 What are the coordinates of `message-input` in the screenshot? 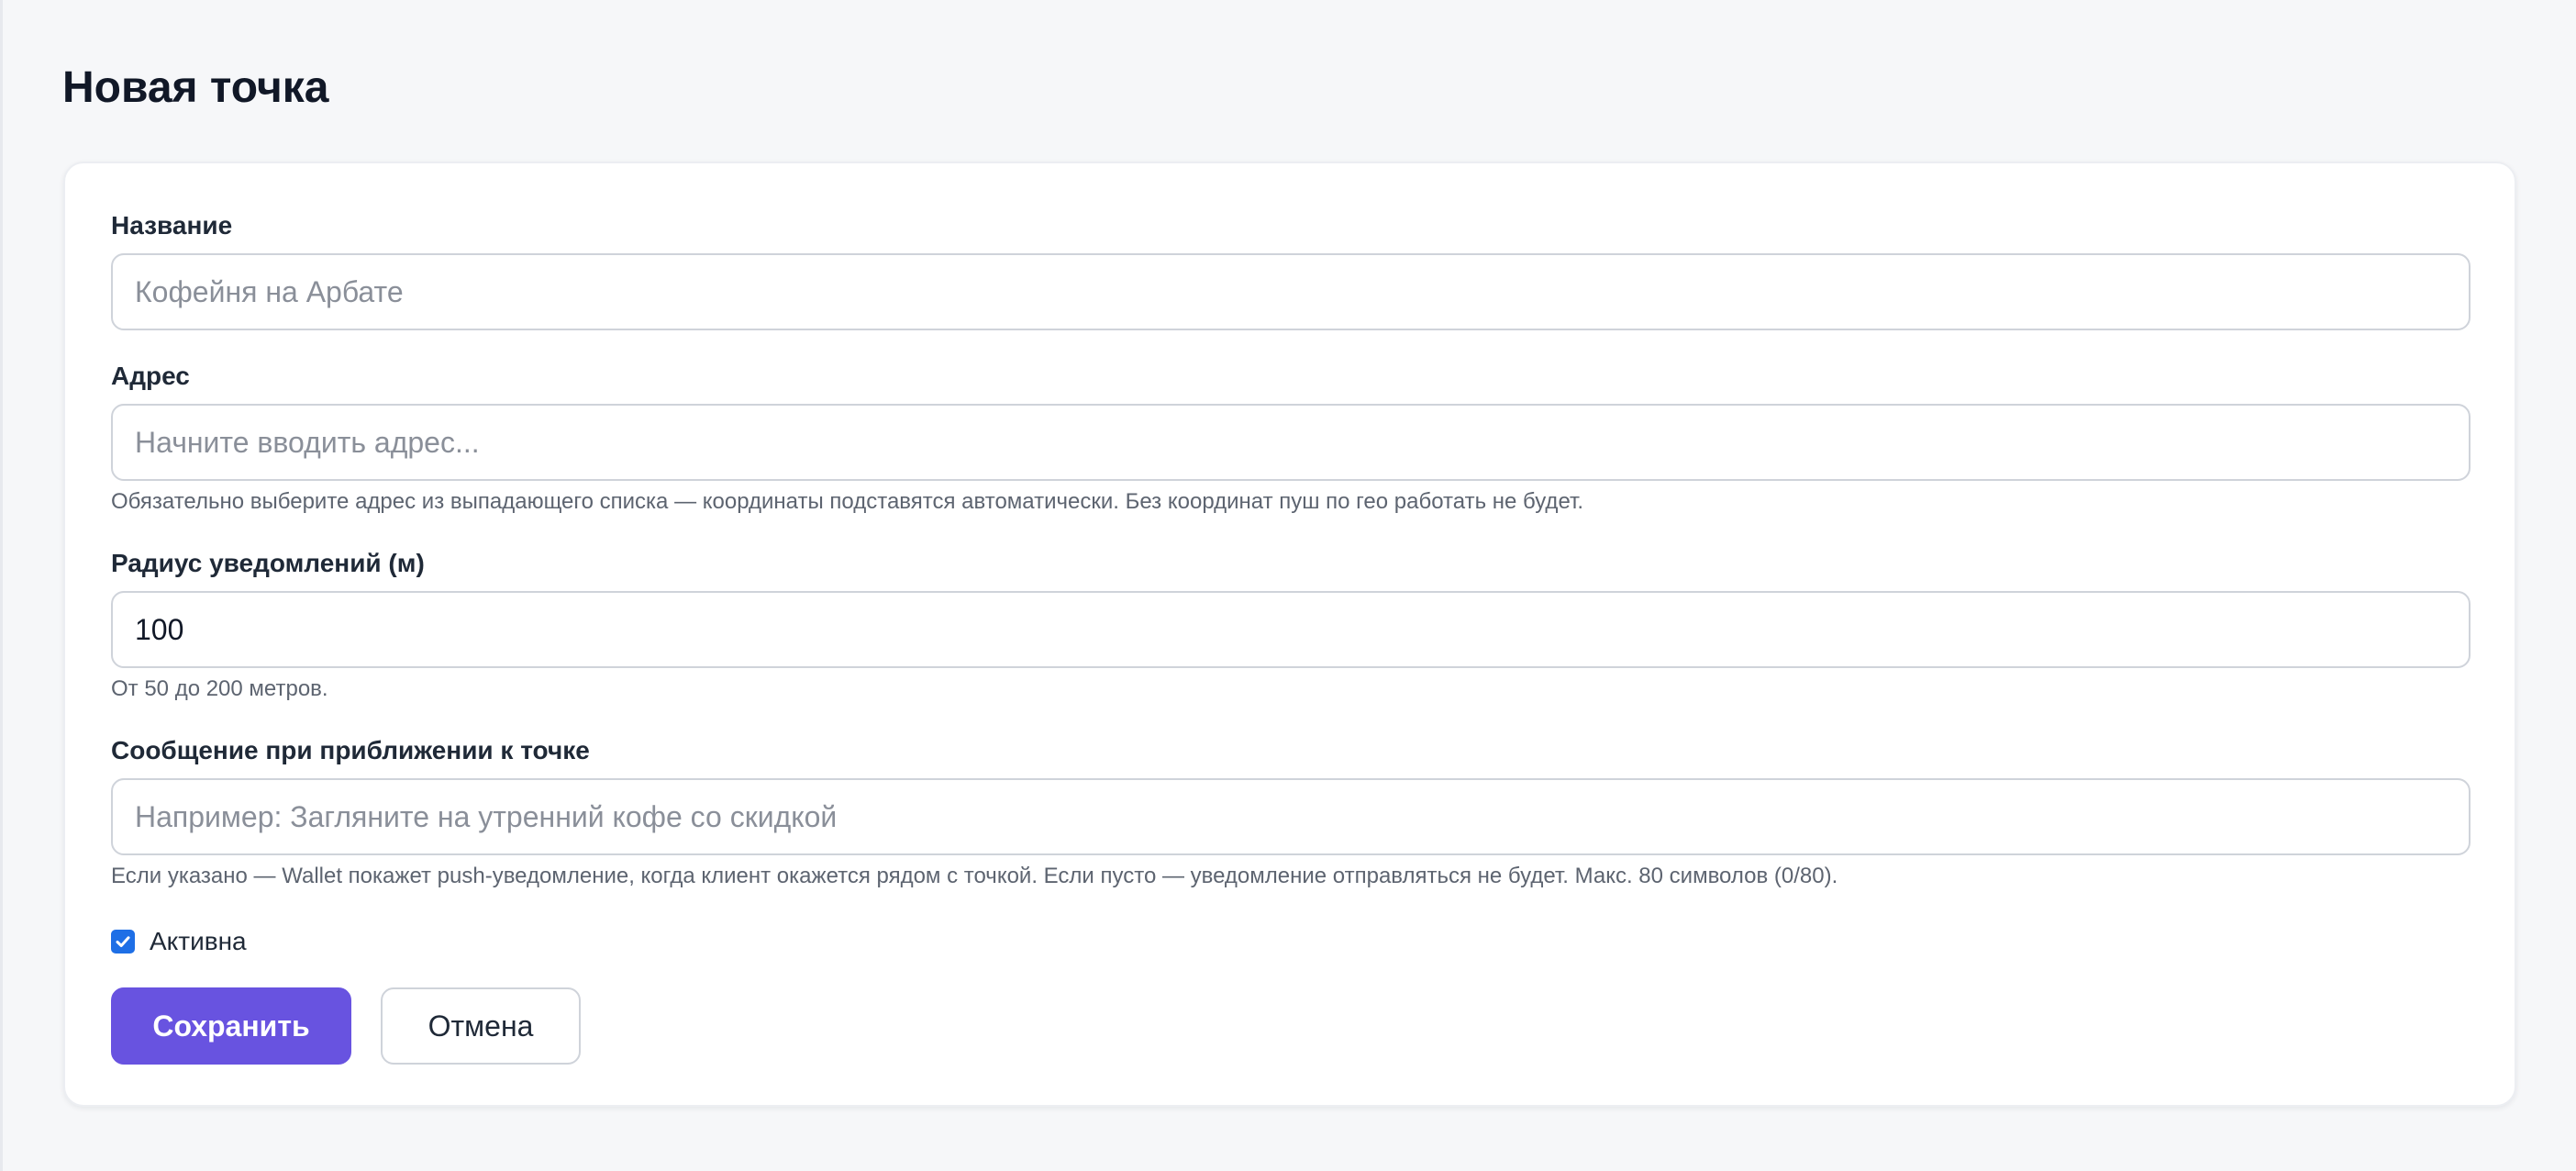 It's located at (1291, 816).